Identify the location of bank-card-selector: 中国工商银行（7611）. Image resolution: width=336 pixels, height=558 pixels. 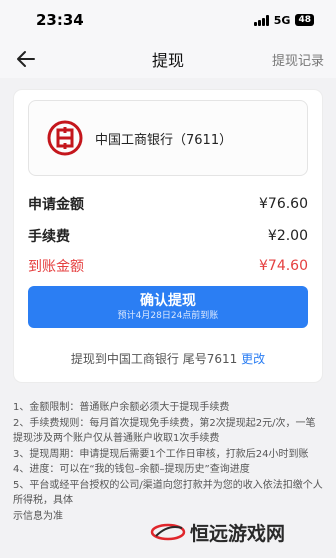
(168, 138).